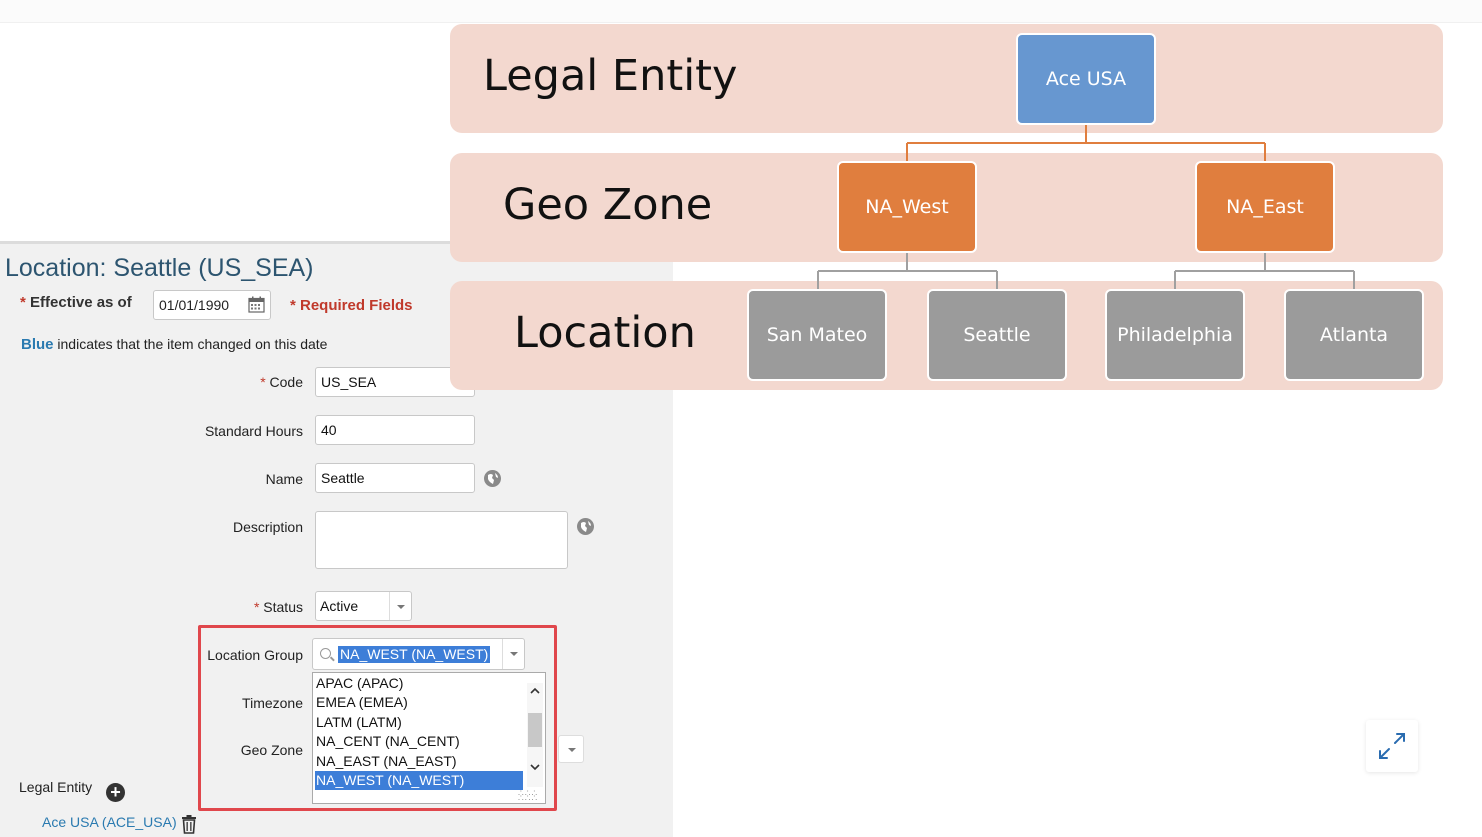 The height and width of the screenshot is (837, 1482). I want to click on connector-gray, so click(1086, 271).